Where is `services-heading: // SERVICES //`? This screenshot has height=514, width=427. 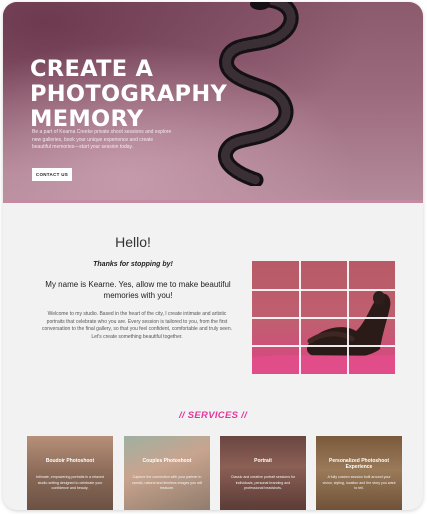 services-heading: // SERVICES // is located at coordinates (213, 415).